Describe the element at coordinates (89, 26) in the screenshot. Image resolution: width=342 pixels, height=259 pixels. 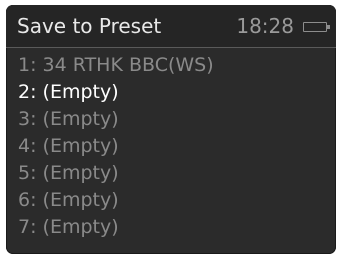
I see `screen-title: Save to Preset` at that location.